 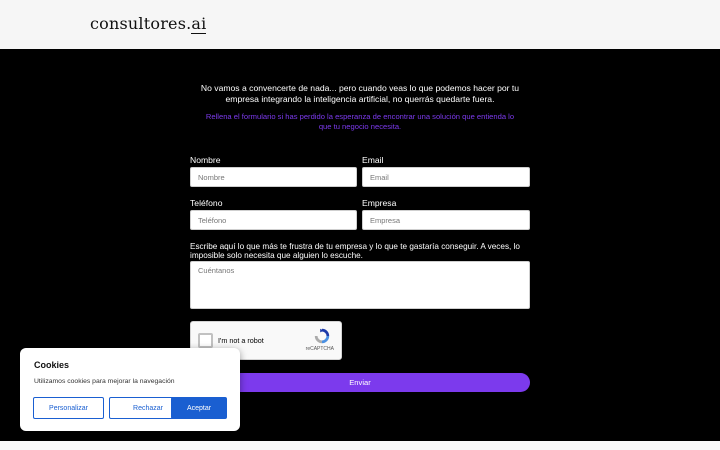 What do you see at coordinates (273, 220) in the screenshot?
I see `telefono-input` at bounding box center [273, 220].